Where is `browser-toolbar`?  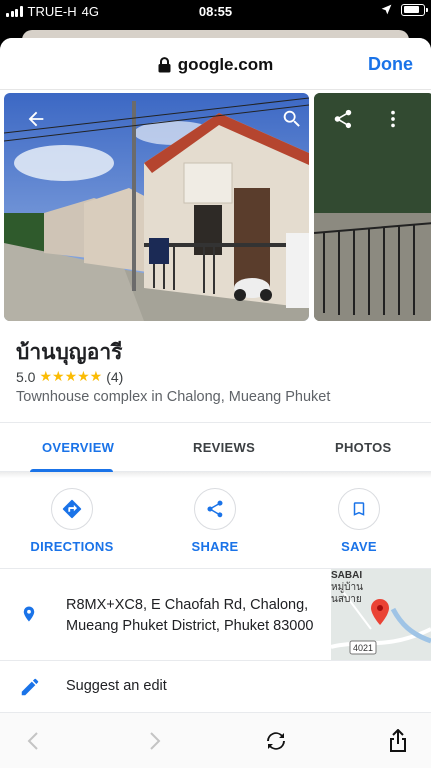 browser-toolbar is located at coordinates (215, 740).